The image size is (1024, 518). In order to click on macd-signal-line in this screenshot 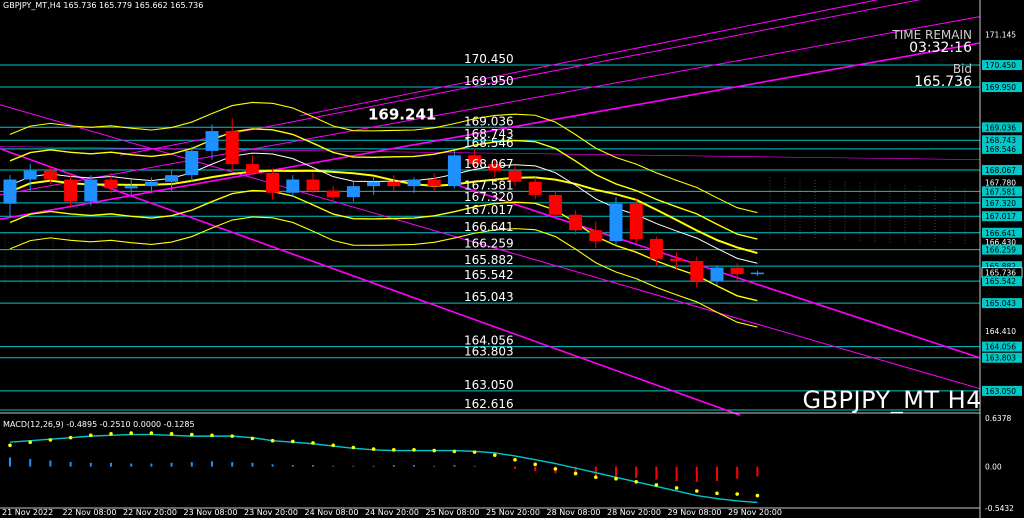, I will do `click(383, 468)`.